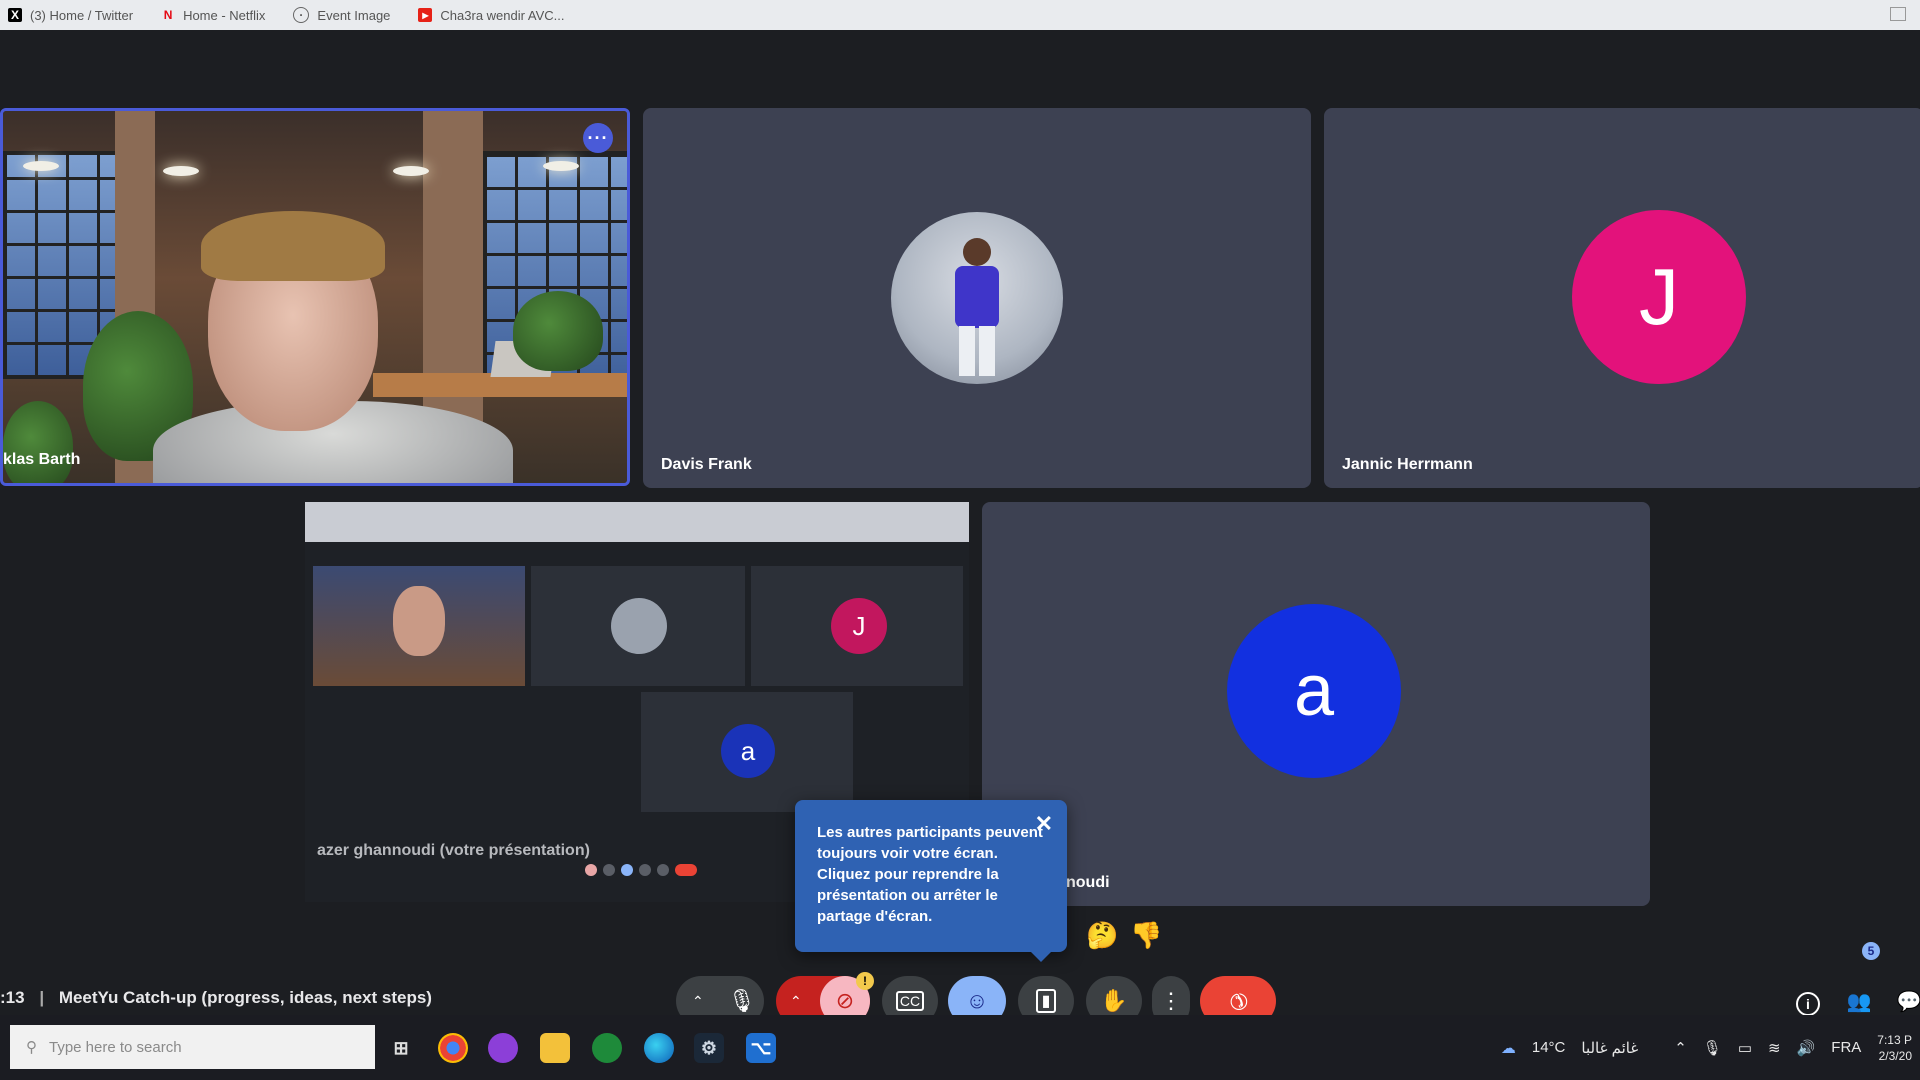 The height and width of the screenshot is (1080, 1920). Describe the element at coordinates (192, 1047) in the screenshot. I see `taskbar-search-input: ⚲ Type here to search` at that location.